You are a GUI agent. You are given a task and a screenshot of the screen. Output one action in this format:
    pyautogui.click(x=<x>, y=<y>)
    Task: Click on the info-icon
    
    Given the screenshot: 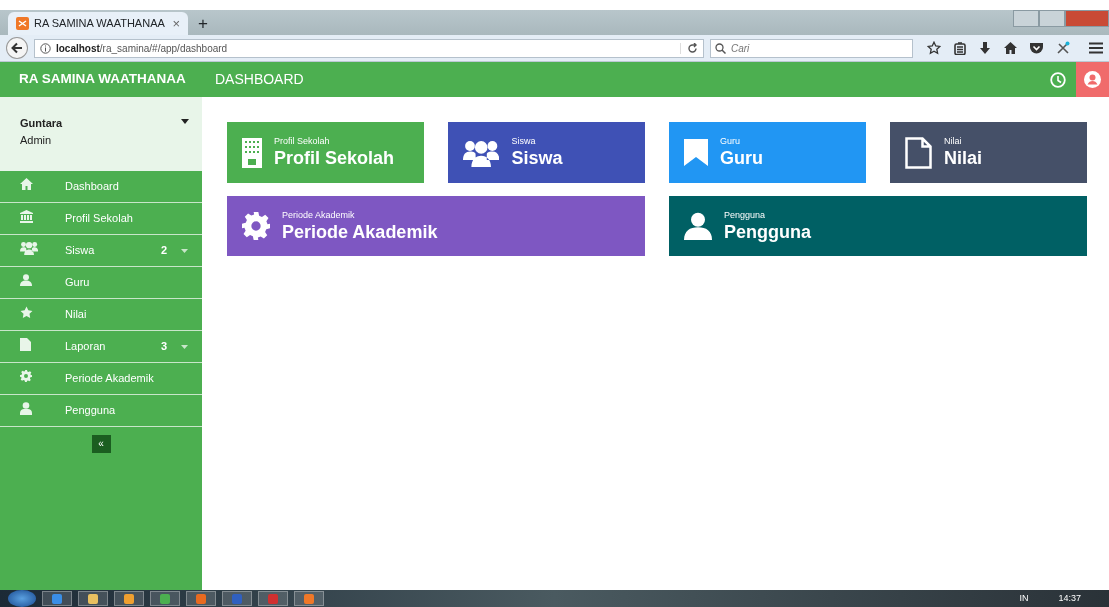 What is the action you would take?
    pyautogui.click(x=45, y=48)
    